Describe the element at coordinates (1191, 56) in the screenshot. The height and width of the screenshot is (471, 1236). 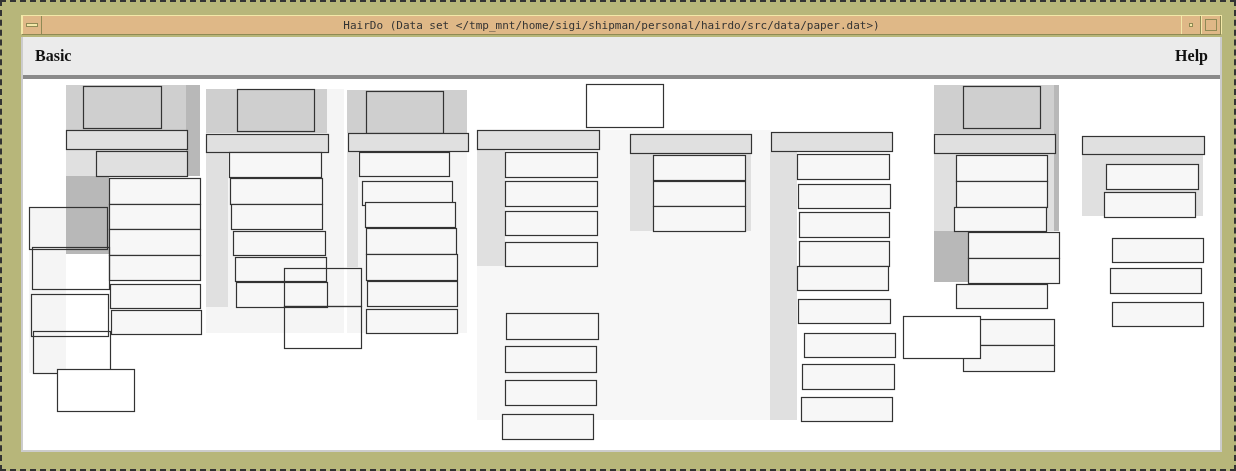
I see `menu-item: Help` at that location.